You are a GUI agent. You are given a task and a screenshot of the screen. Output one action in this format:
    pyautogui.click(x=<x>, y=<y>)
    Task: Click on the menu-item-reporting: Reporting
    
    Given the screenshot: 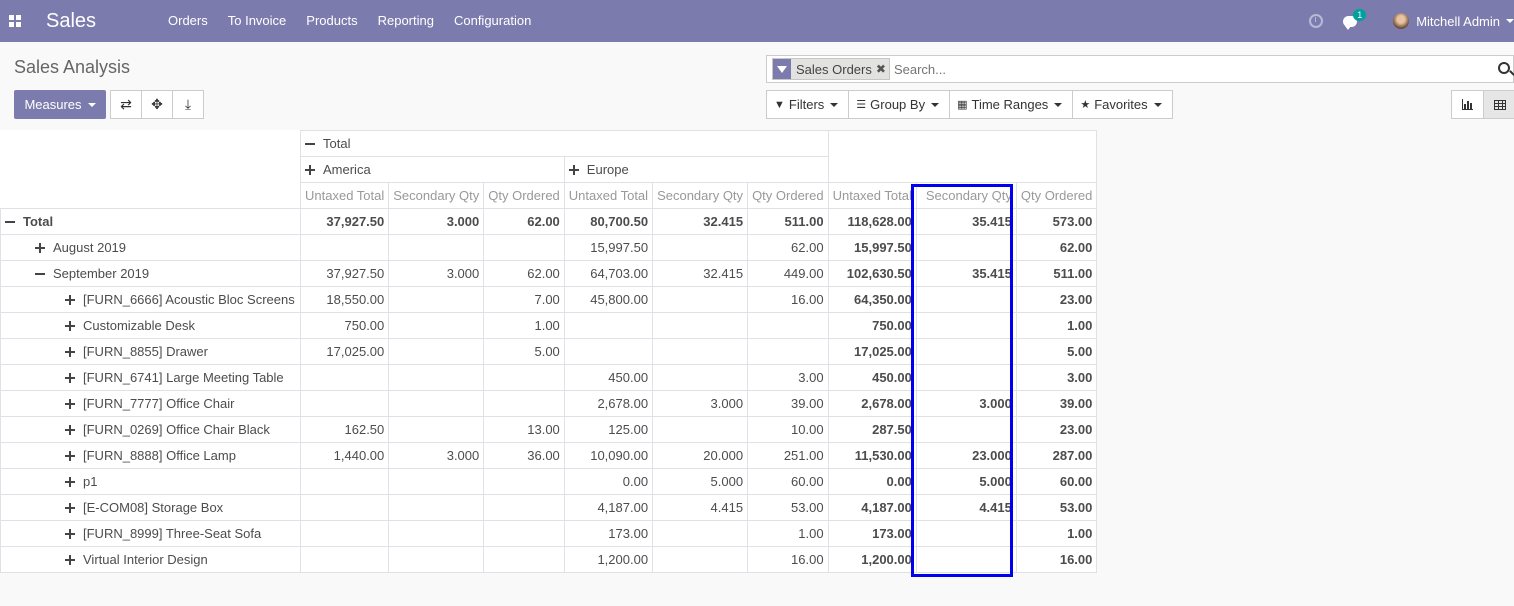 What is the action you would take?
    pyautogui.click(x=406, y=21)
    